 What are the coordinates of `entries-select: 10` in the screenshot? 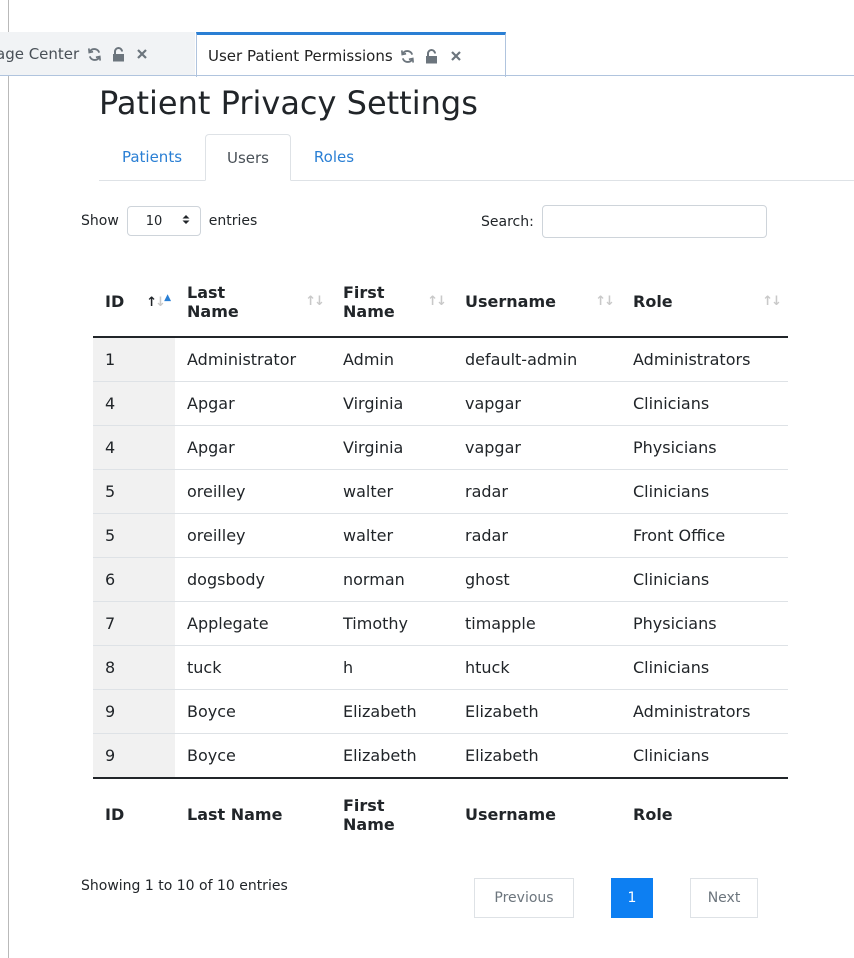 It's located at (163, 221).